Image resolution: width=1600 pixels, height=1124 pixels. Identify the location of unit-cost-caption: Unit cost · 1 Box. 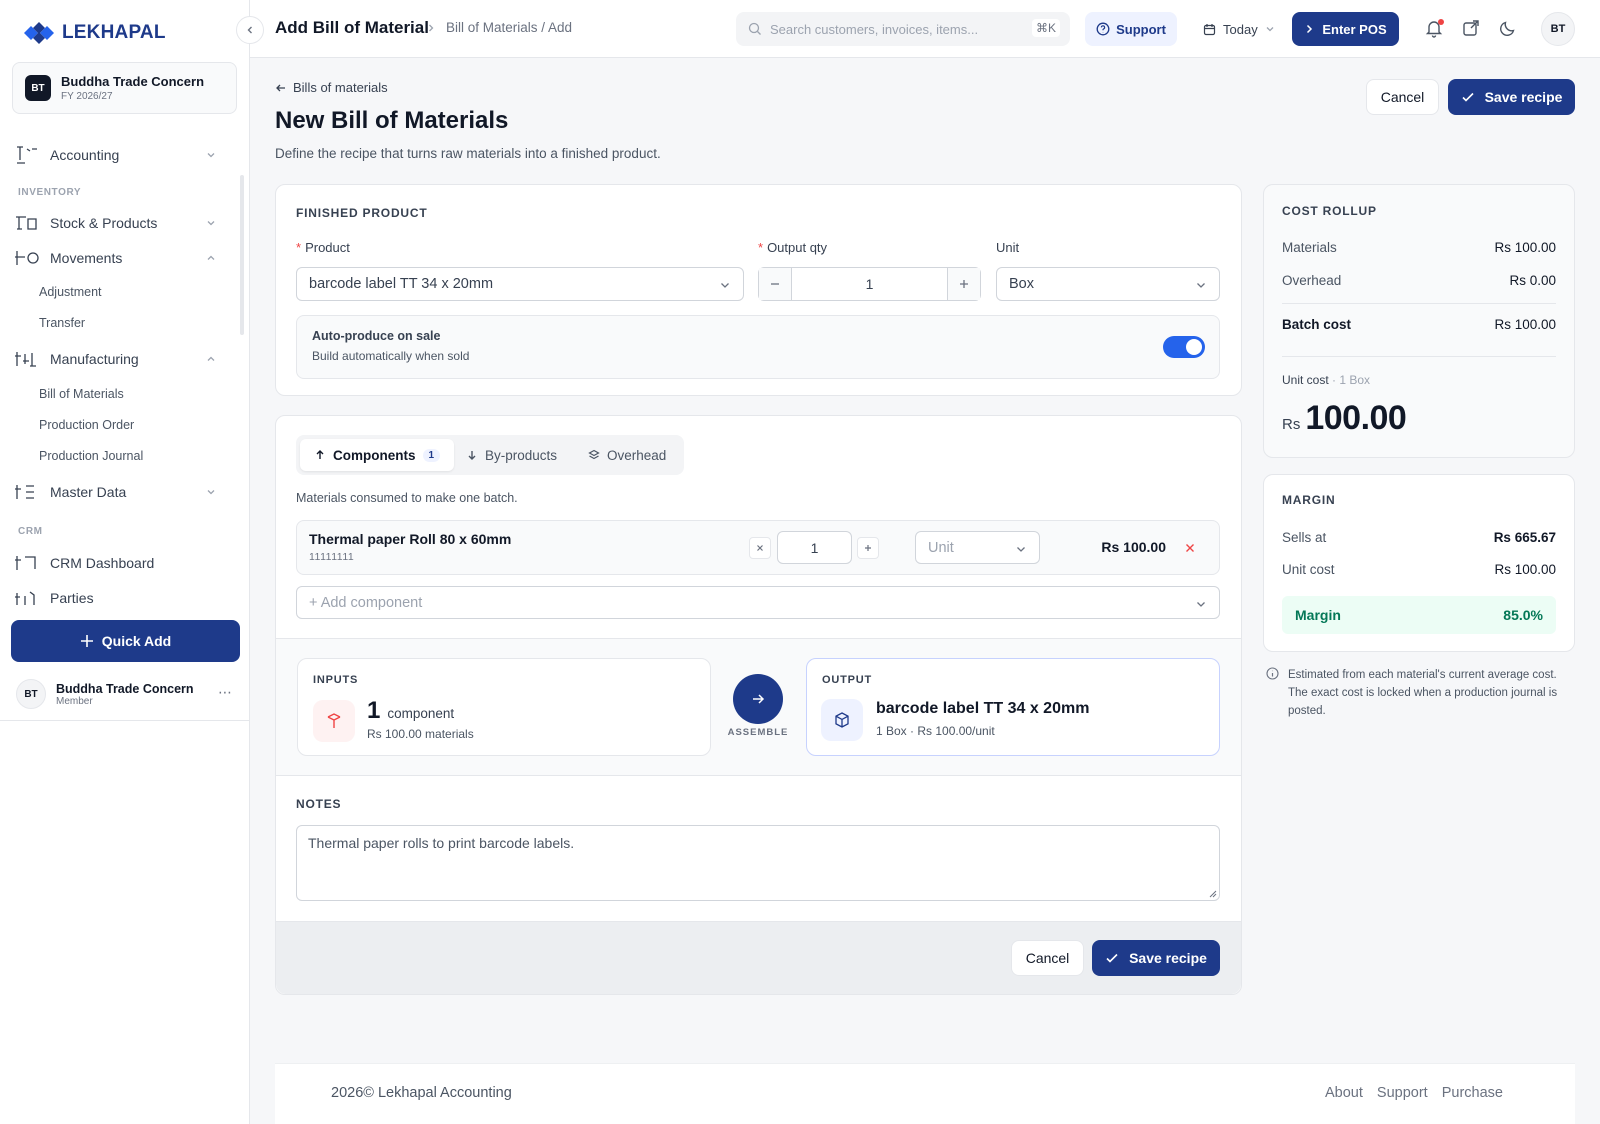
(1326, 380).